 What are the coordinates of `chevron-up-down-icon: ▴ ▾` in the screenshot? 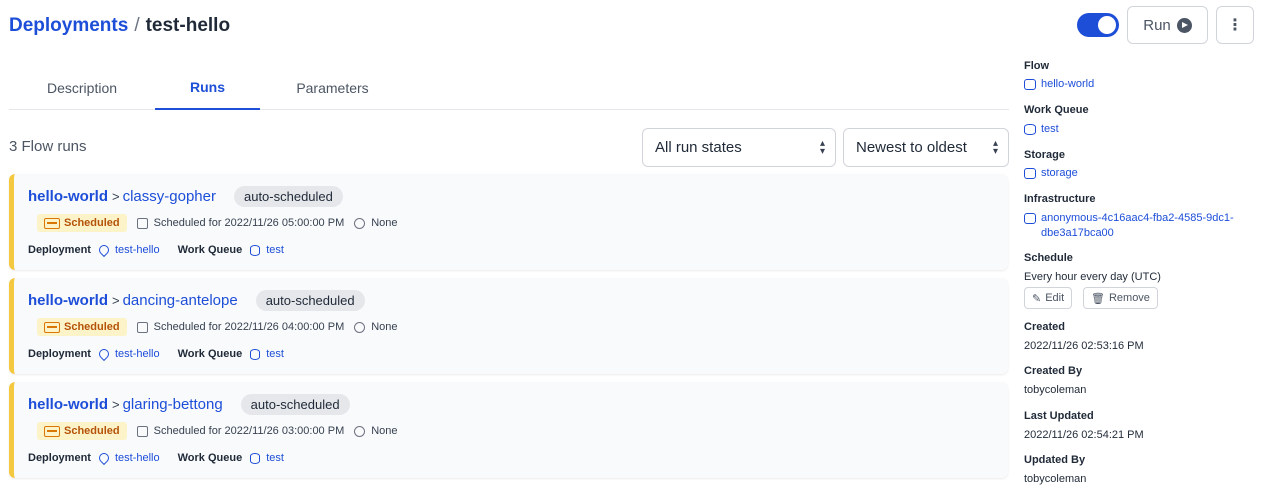 It's located at (995, 147).